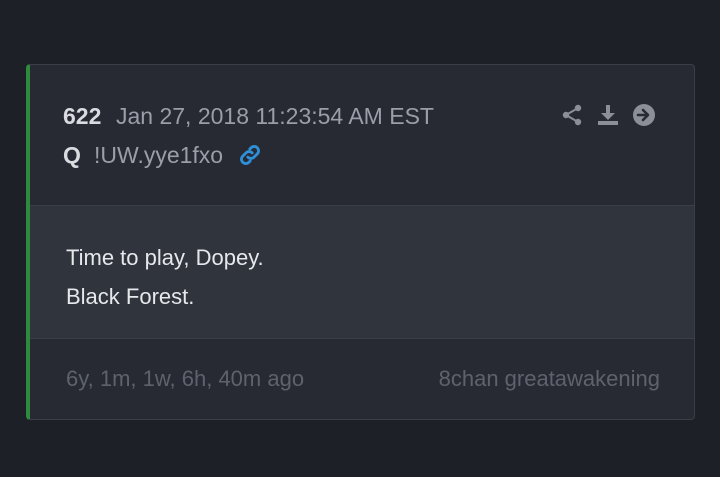 Image resolution: width=720 pixels, height=477 pixels. I want to click on arrow-right-circle-icon, so click(644, 115).